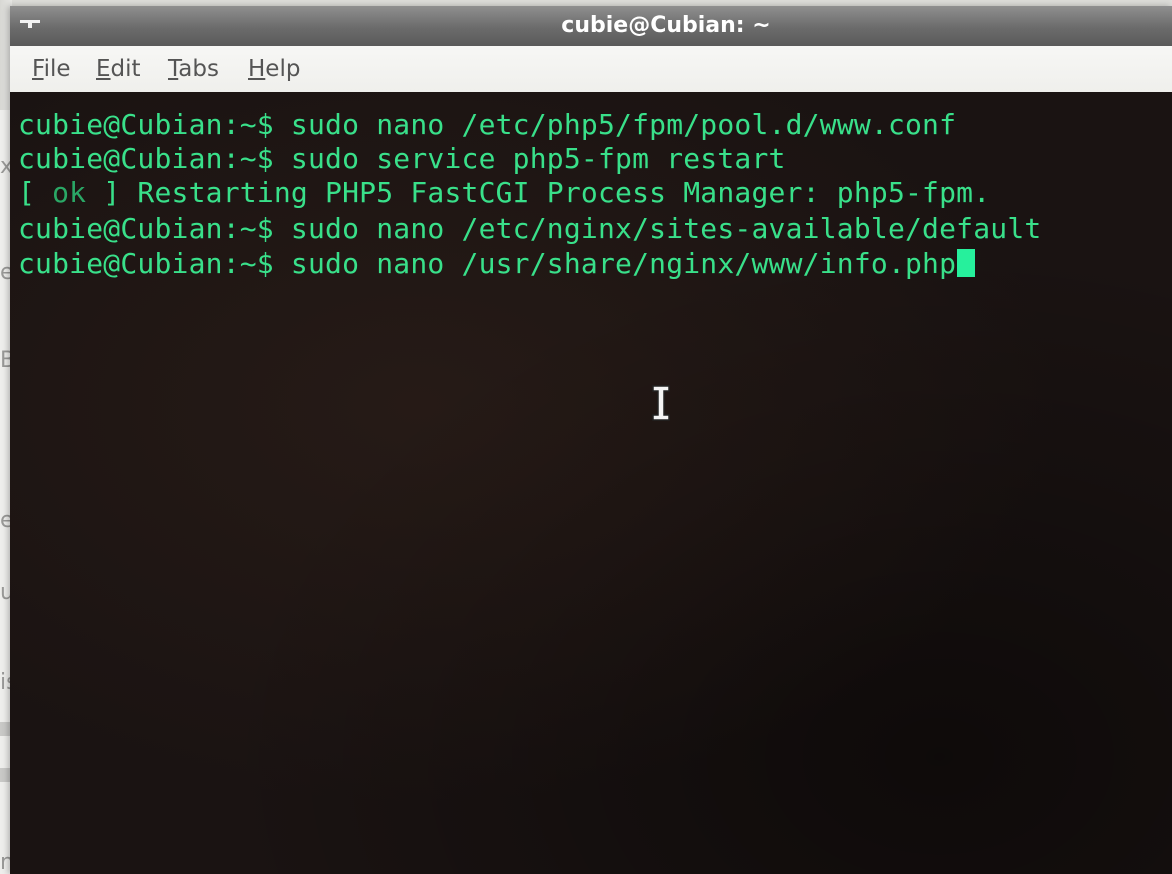 This screenshot has height=874, width=1172. What do you see at coordinates (118, 69) in the screenshot?
I see `menu-edit: Edit` at bounding box center [118, 69].